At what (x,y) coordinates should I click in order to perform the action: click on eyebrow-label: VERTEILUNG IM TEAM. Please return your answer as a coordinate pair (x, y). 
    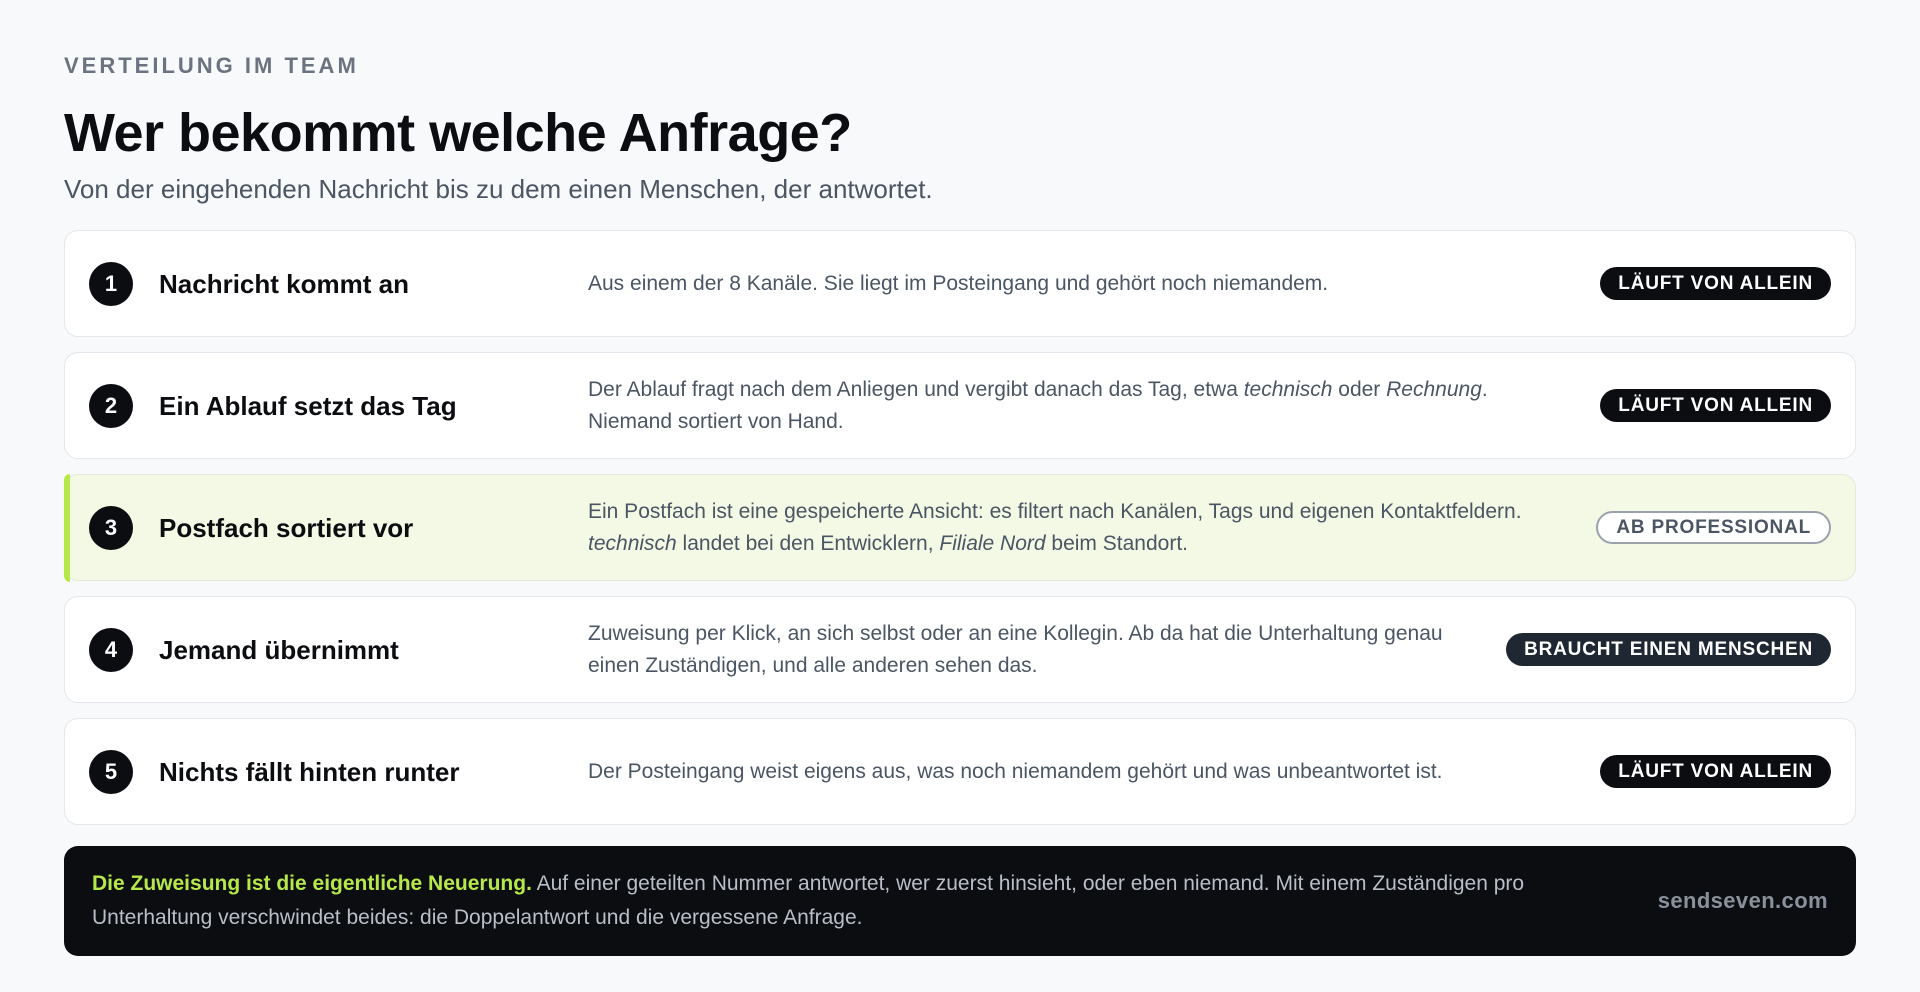
    Looking at the image, I should click on (211, 65).